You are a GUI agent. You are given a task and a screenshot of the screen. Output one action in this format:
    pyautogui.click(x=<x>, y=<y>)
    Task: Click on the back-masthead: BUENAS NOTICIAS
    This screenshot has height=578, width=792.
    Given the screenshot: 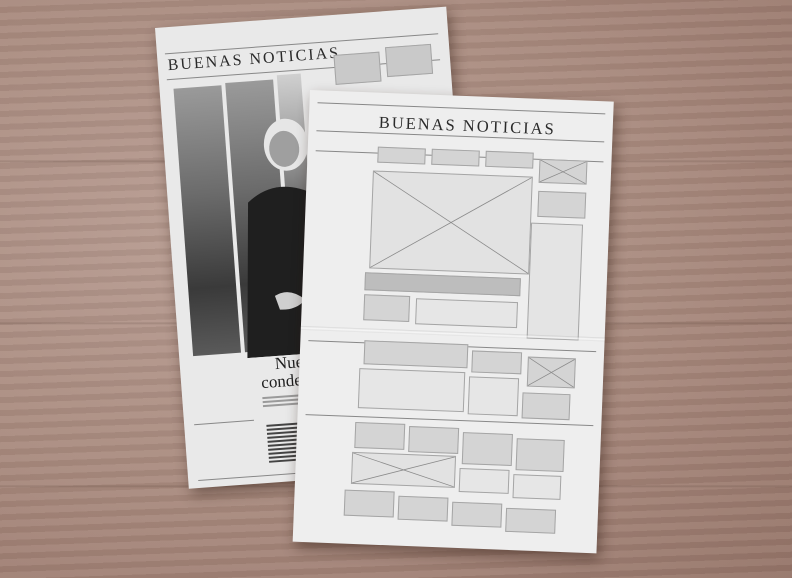 What is the action you would take?
    pyautogui.click(x=254, y=59)
    